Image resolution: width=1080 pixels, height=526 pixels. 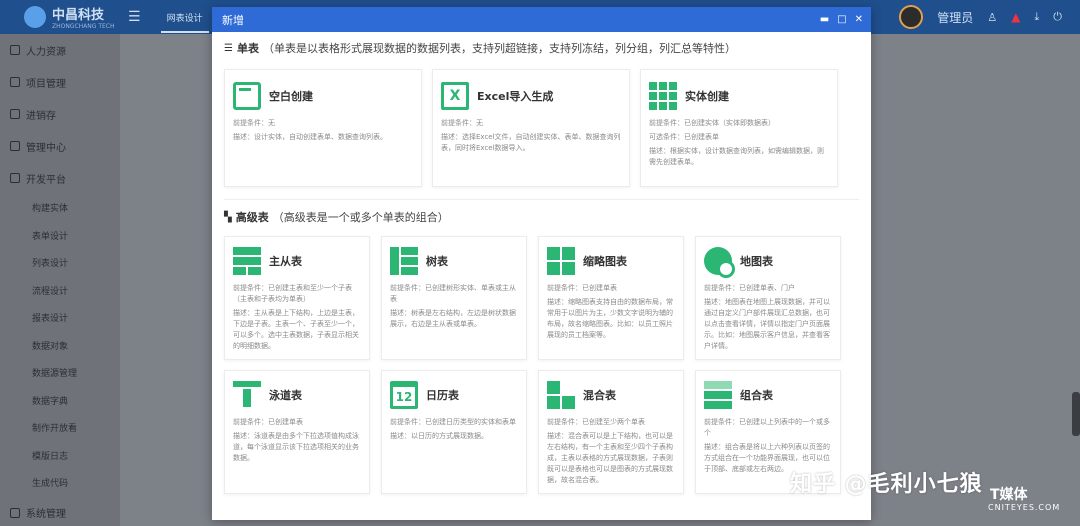 What do you see at coordinates (718, 395) in the screenshot?
I see `combo-icon` at bounding box center [718, 395].